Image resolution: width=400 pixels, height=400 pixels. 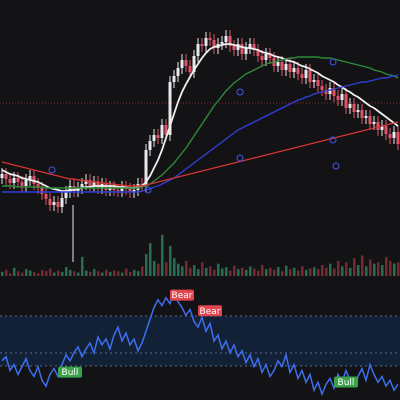 I want to click on tag-label: Bull, so click(x=346, y=383).